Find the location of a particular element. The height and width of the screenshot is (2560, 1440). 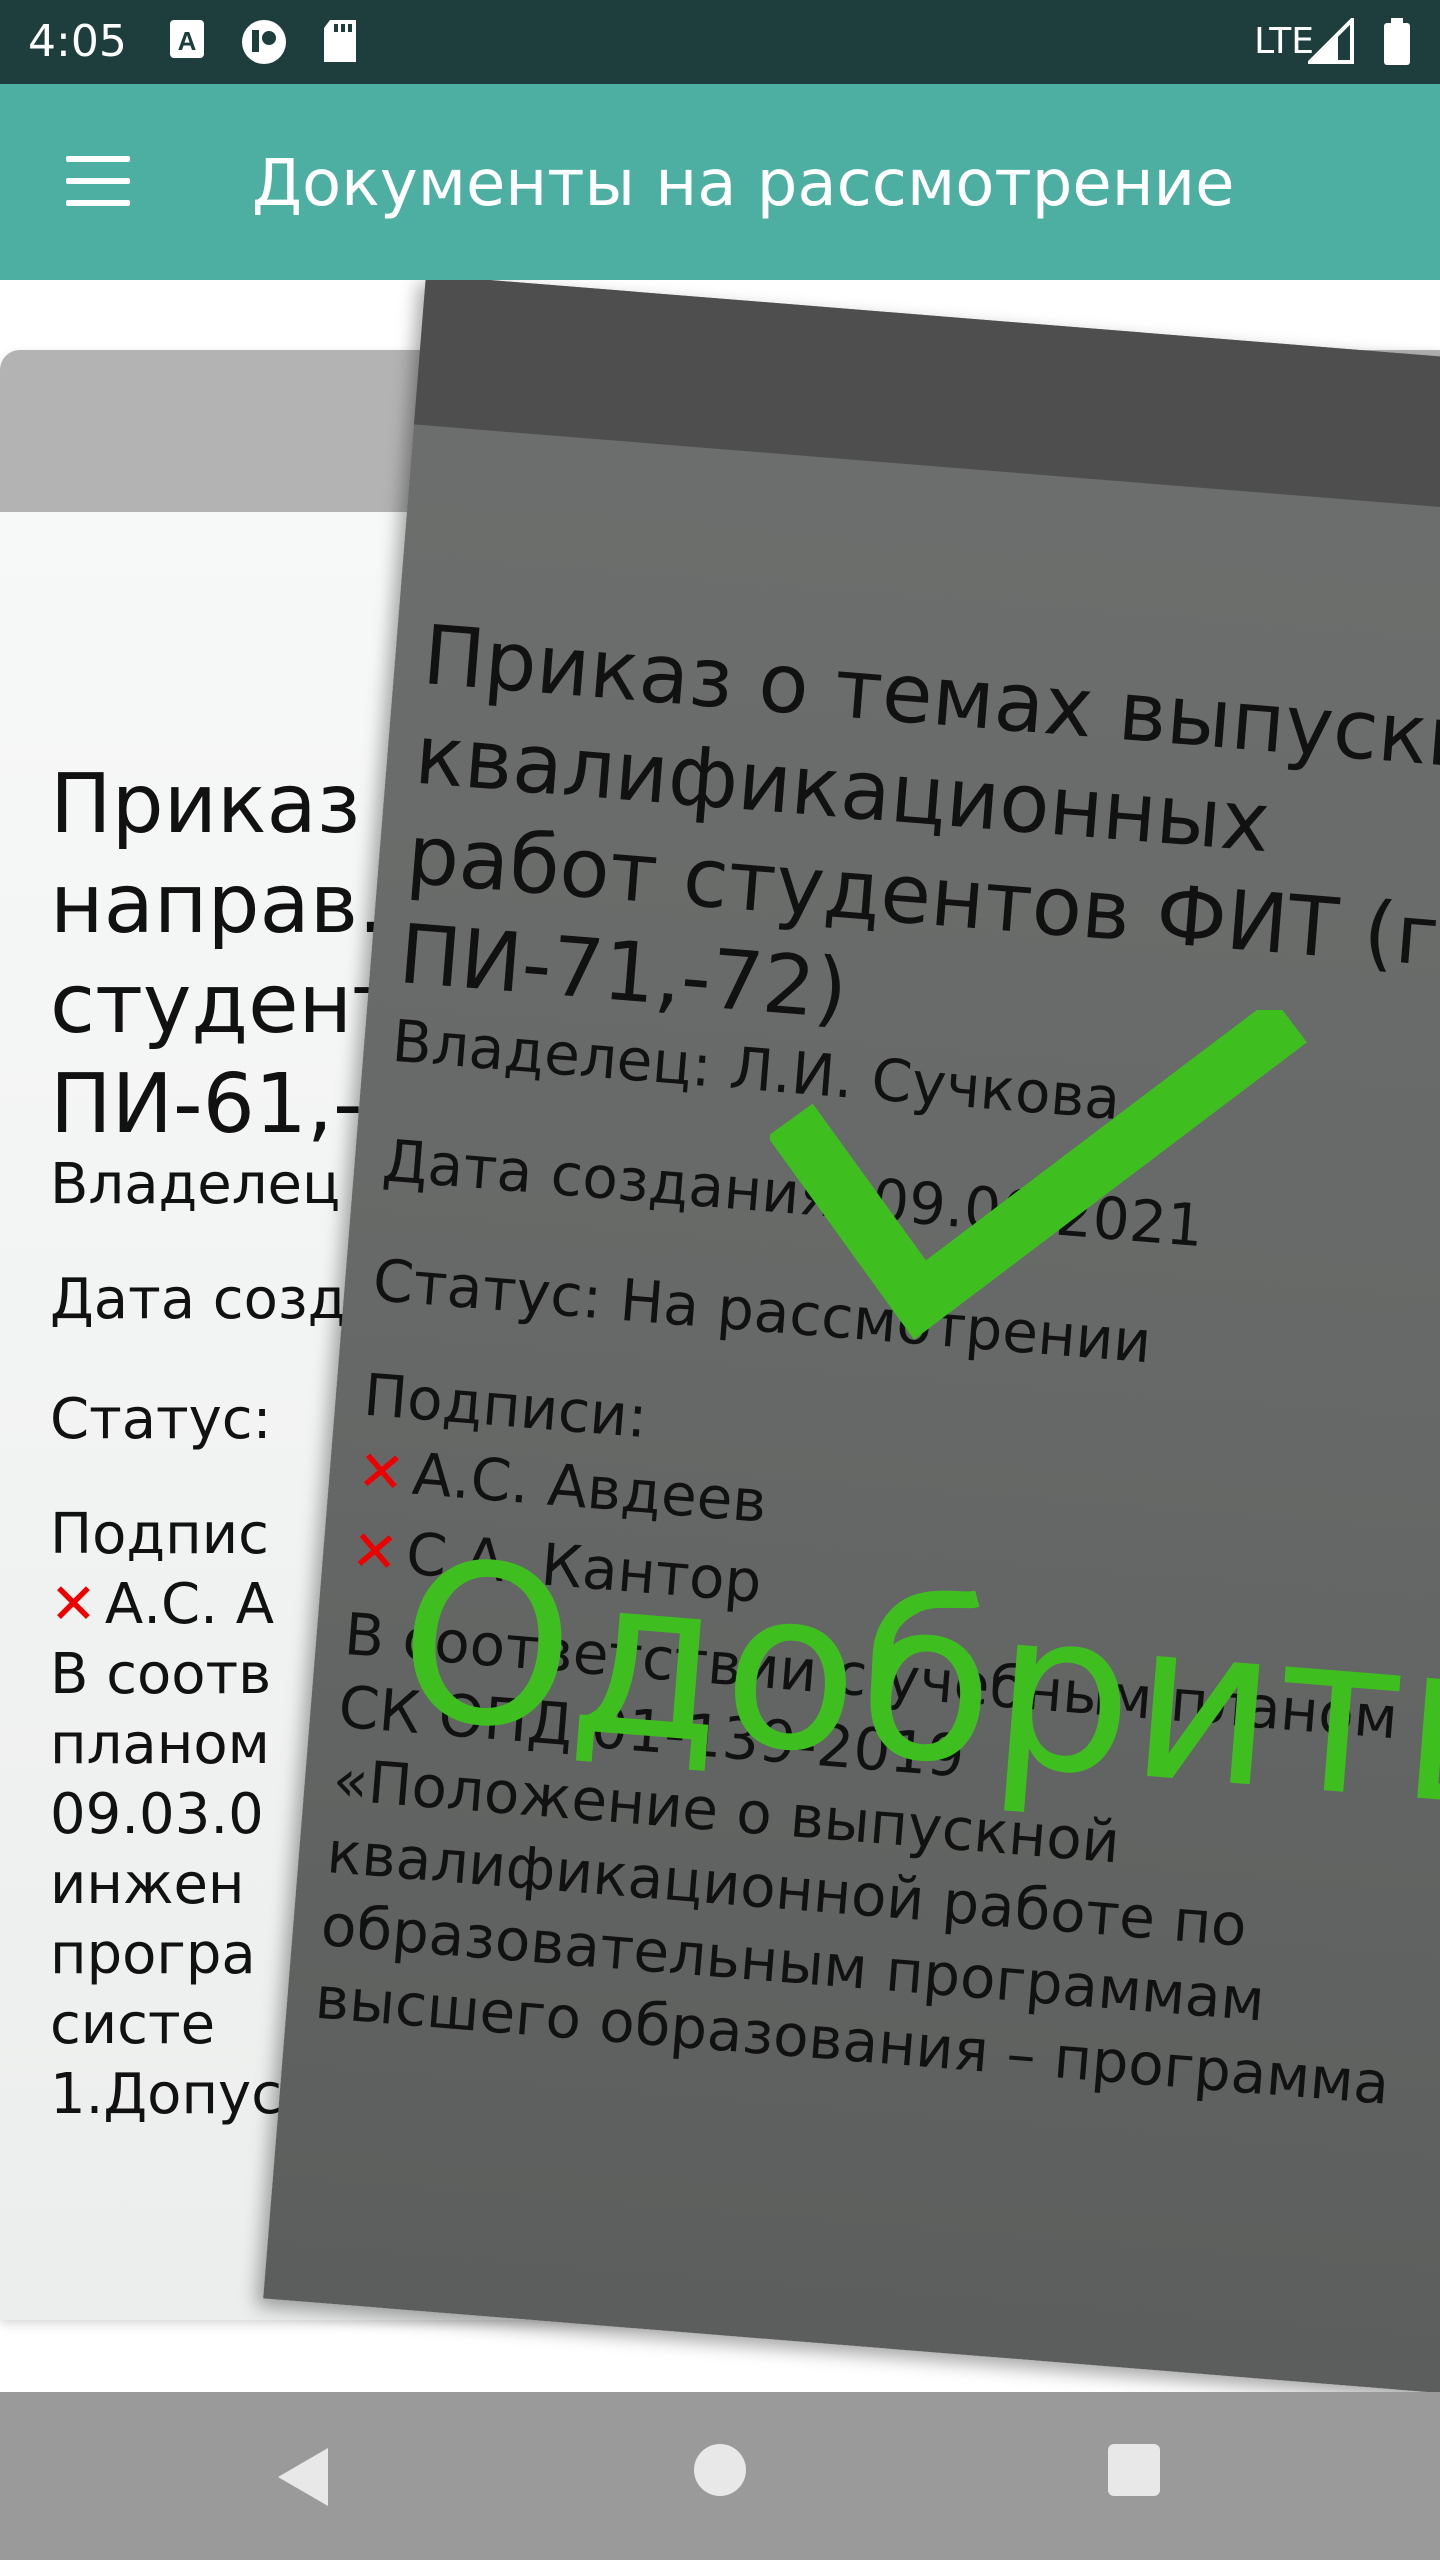

page-title: Документы на рассмотрение is located at coordinates (743, 184).